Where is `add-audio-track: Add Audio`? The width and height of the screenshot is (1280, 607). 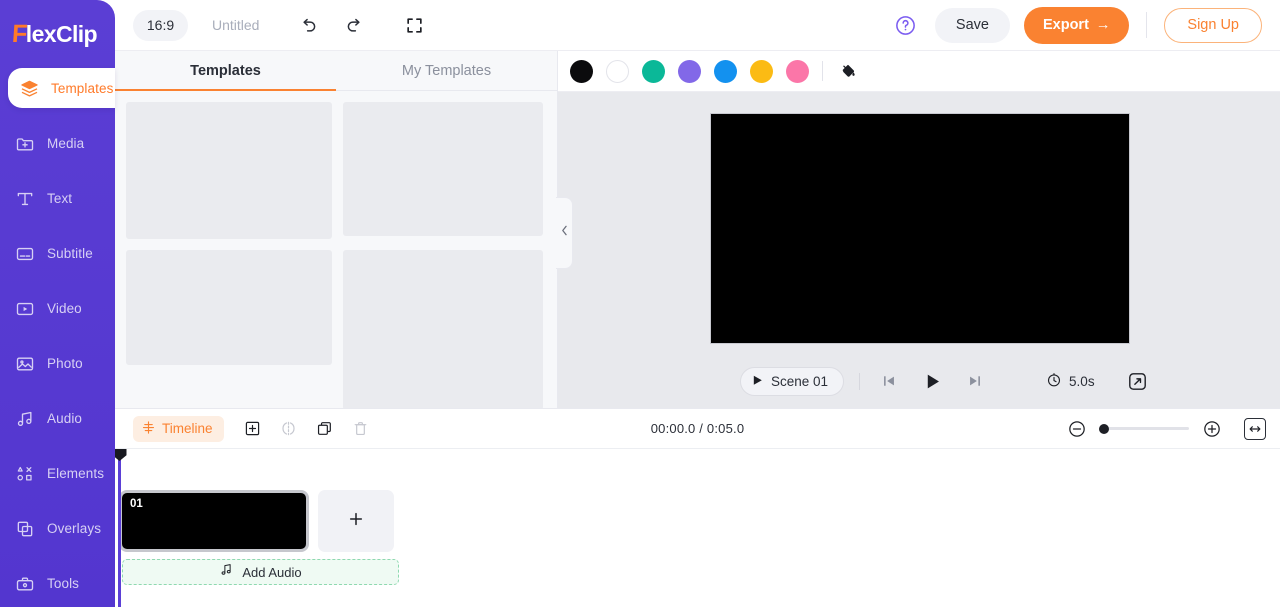
add-audio-track: Add Audio is located at coordinates (260, 572).